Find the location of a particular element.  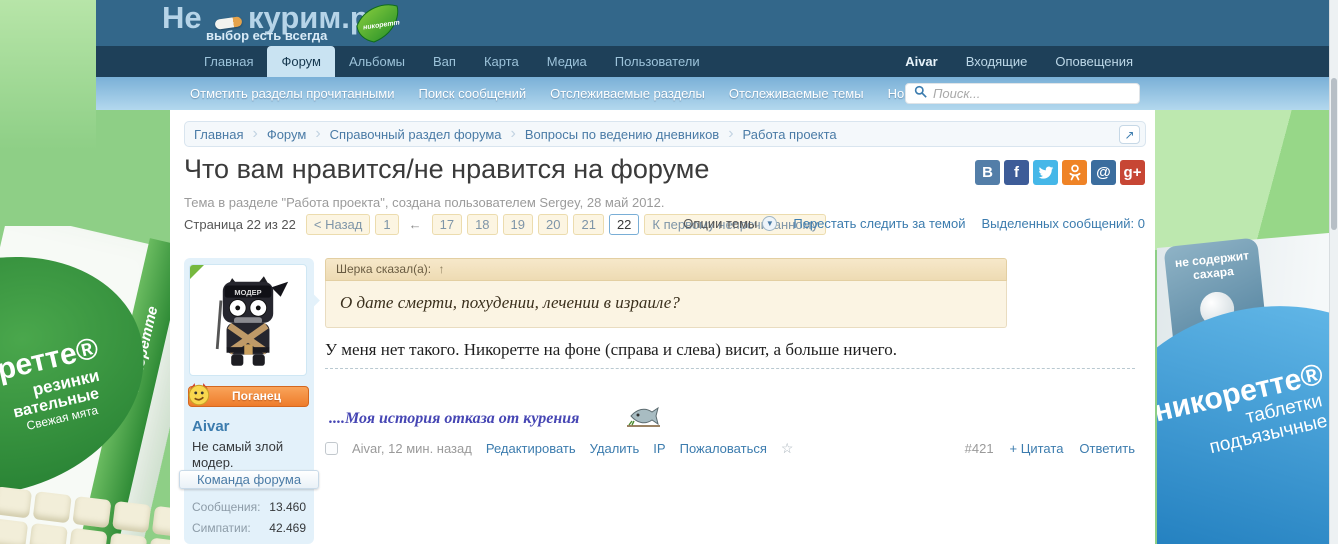

subnav-watched-threads: Отслеживаемые темы is located at coordinates (796, 93).